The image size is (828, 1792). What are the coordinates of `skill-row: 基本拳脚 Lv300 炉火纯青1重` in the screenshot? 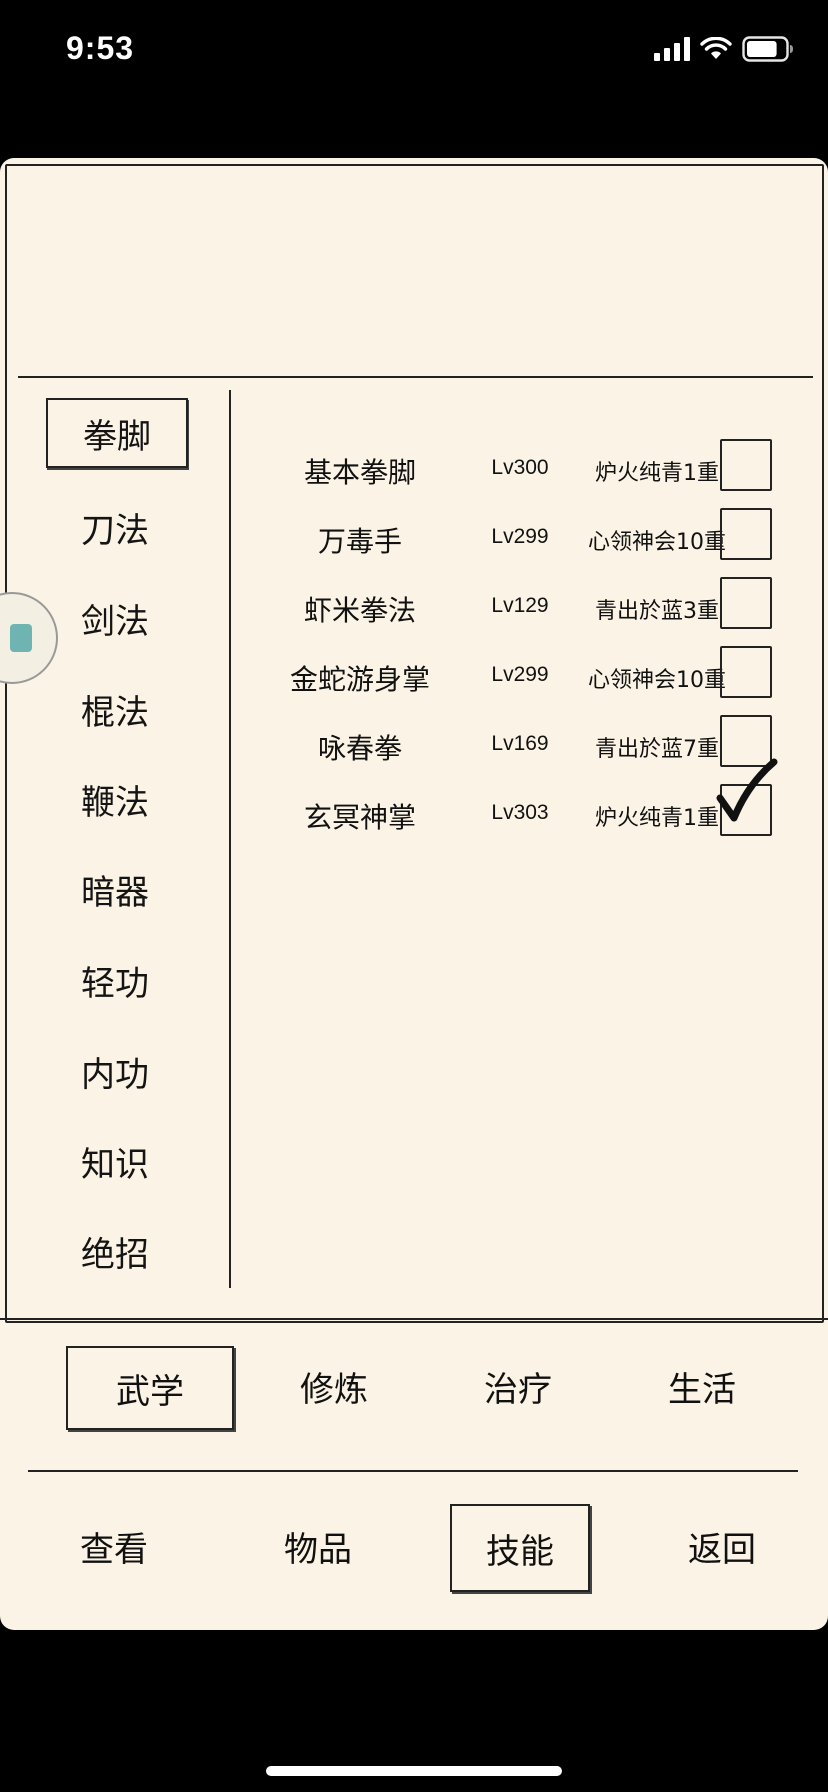 It's located at (510, 470).